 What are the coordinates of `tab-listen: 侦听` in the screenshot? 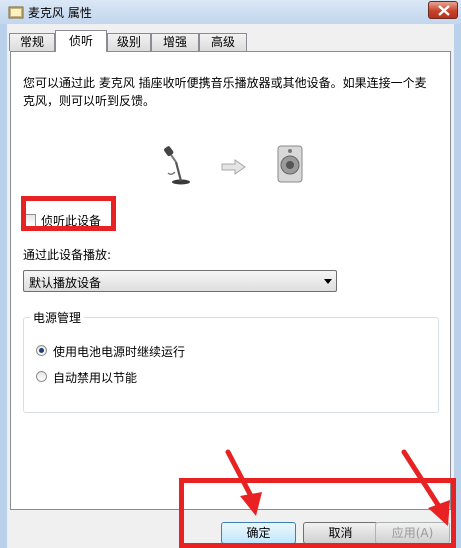 It's located at (81, 41).